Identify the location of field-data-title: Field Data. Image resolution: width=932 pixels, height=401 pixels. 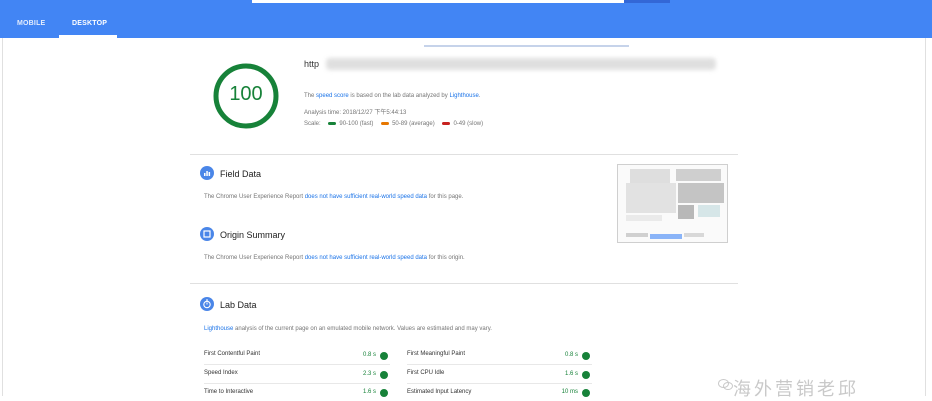
(241, 174).